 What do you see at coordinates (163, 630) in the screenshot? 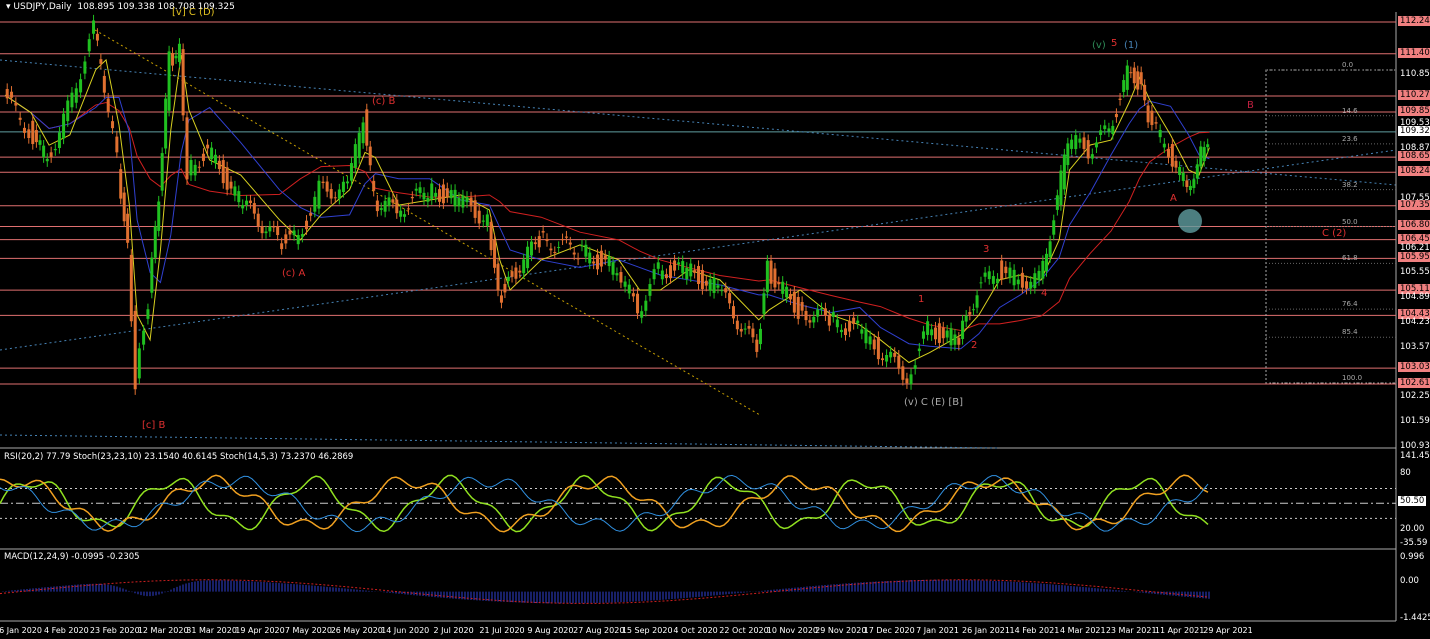
I see `date-tick: 12 Mar 2020` at bounding box center [163, 630].